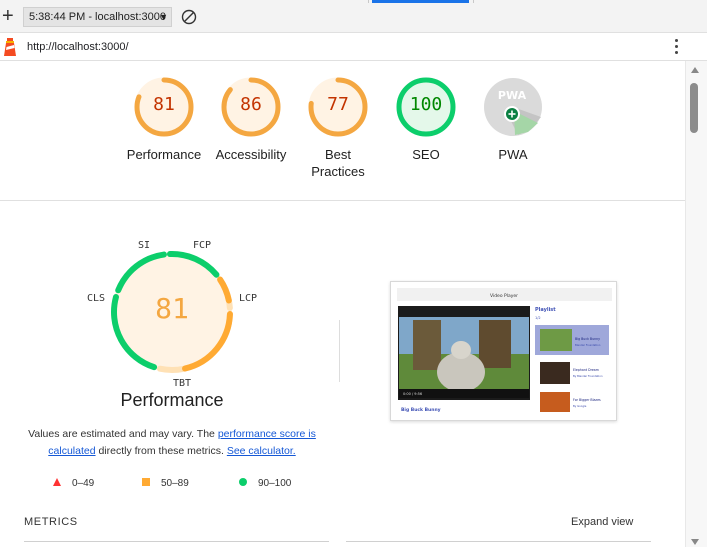  What do you see at coordinates (182, 383) in the screenshot?
I see `metric-label-tbt: TBT` at bounding box center [182, 383].